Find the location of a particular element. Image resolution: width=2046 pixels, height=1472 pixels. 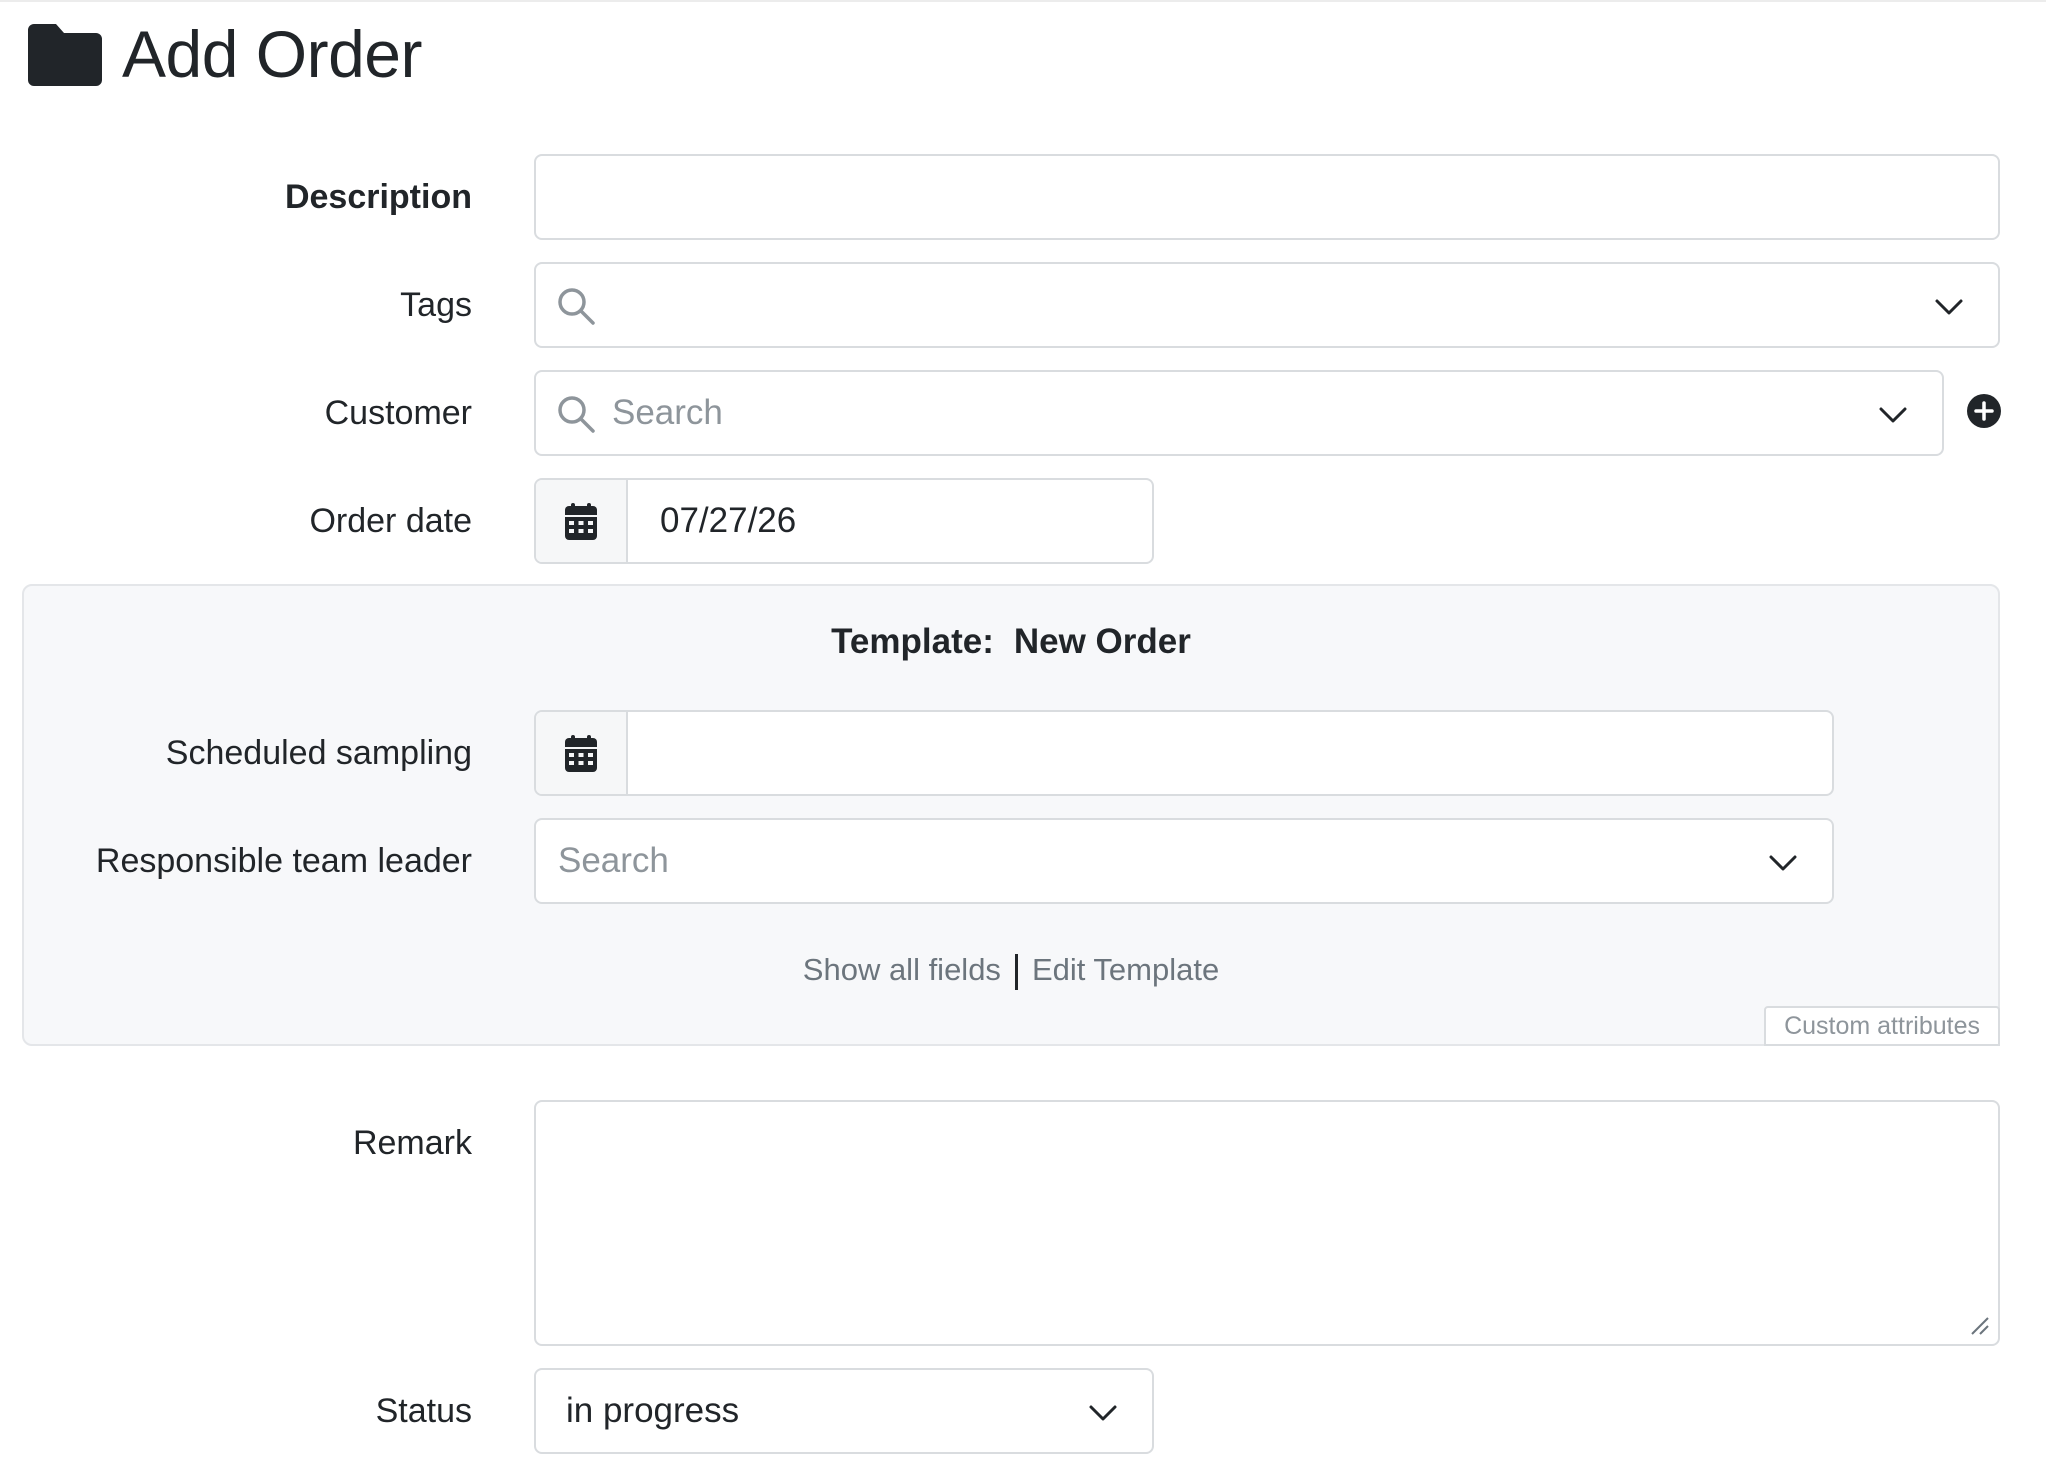

status-row: Status in progress is located at coordinates (1023, 1411).